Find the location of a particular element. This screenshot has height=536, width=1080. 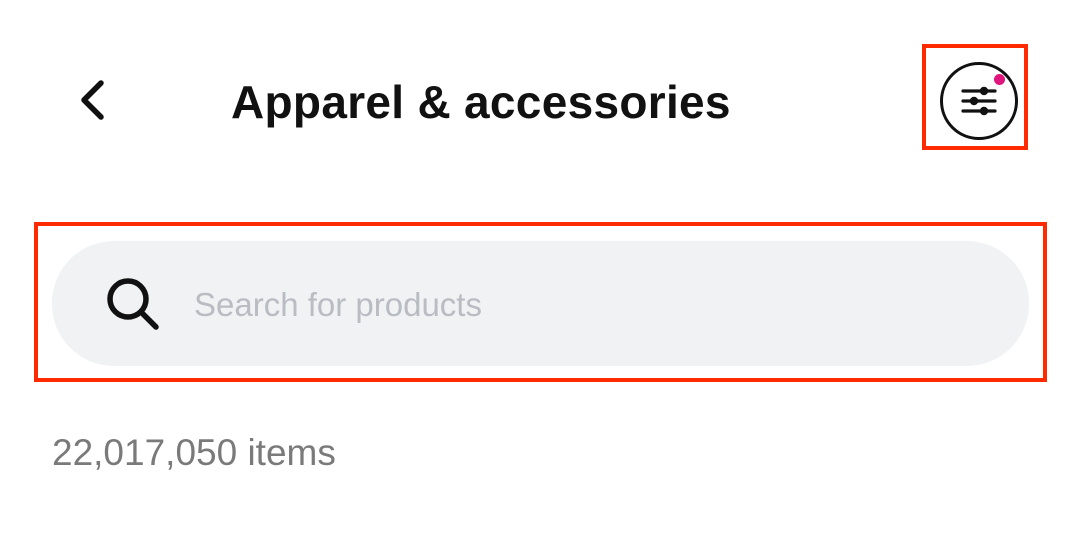

sliders-icon is located at coordinates (979, 101).